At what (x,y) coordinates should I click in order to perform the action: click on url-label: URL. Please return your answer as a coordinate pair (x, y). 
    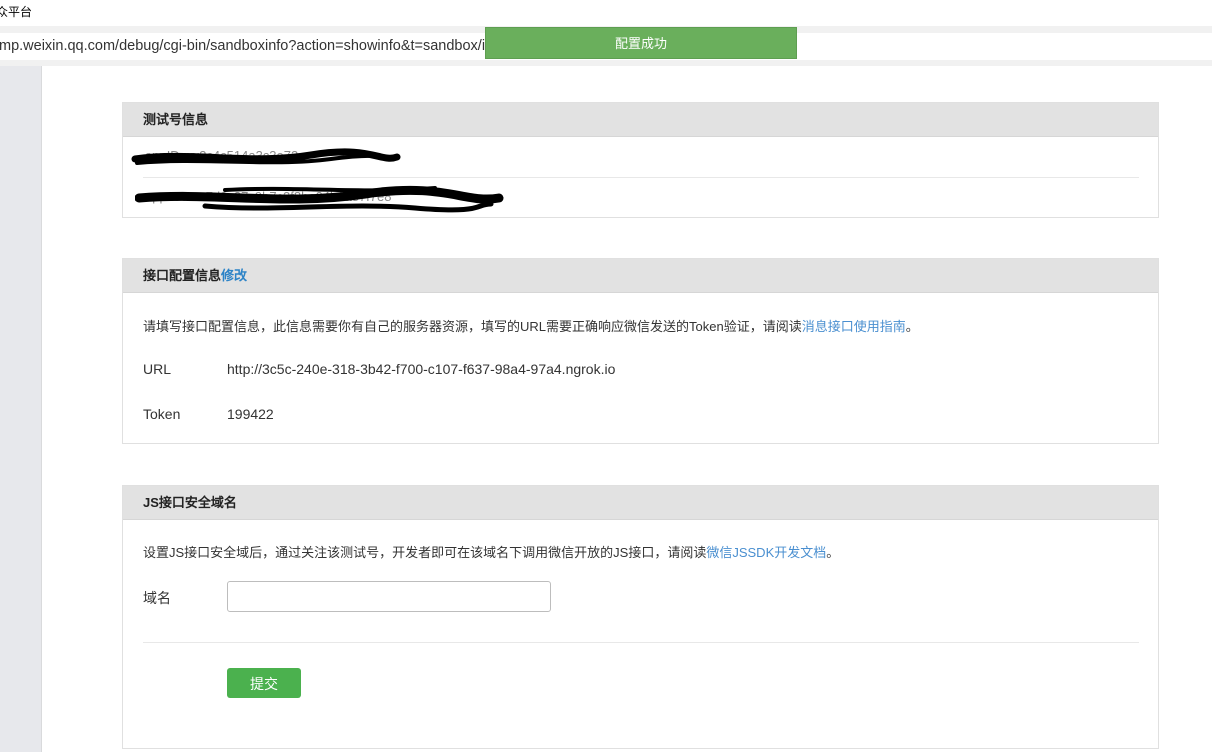
    Looking at the image, I should click on (157, 369).